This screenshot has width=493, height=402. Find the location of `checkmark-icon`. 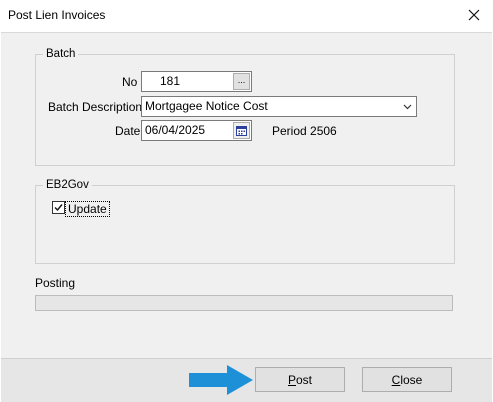

checkmark-icon is located at coordinates (58, 208).